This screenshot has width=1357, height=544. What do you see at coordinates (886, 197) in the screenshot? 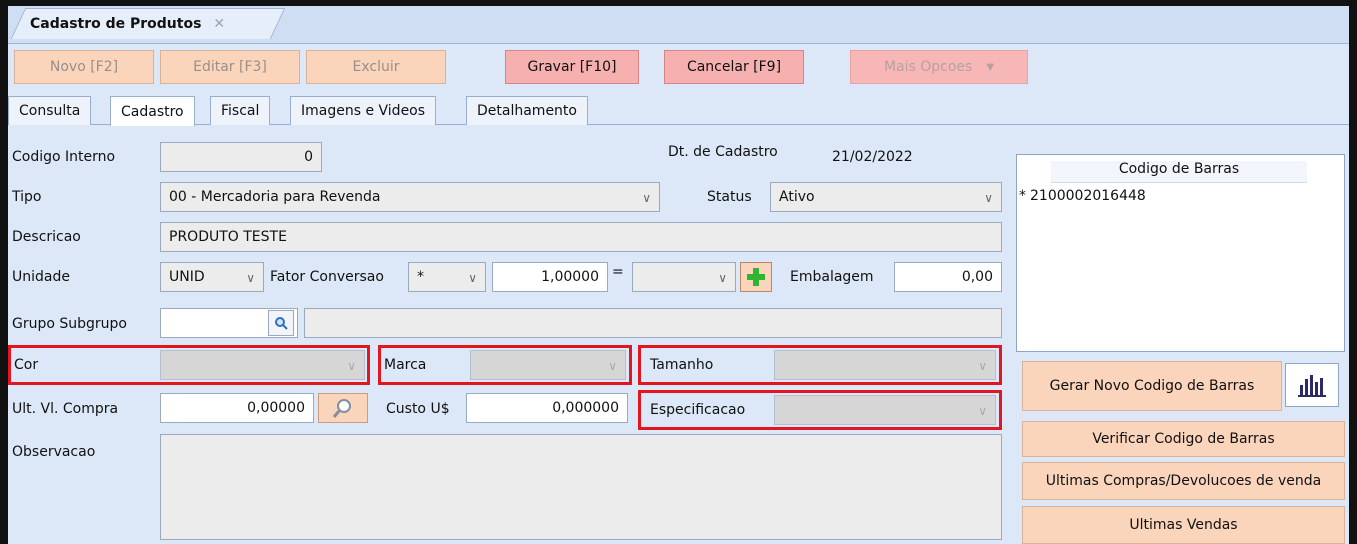
I see `status-select: Ativo ∨` at bounding box center [886, 197].